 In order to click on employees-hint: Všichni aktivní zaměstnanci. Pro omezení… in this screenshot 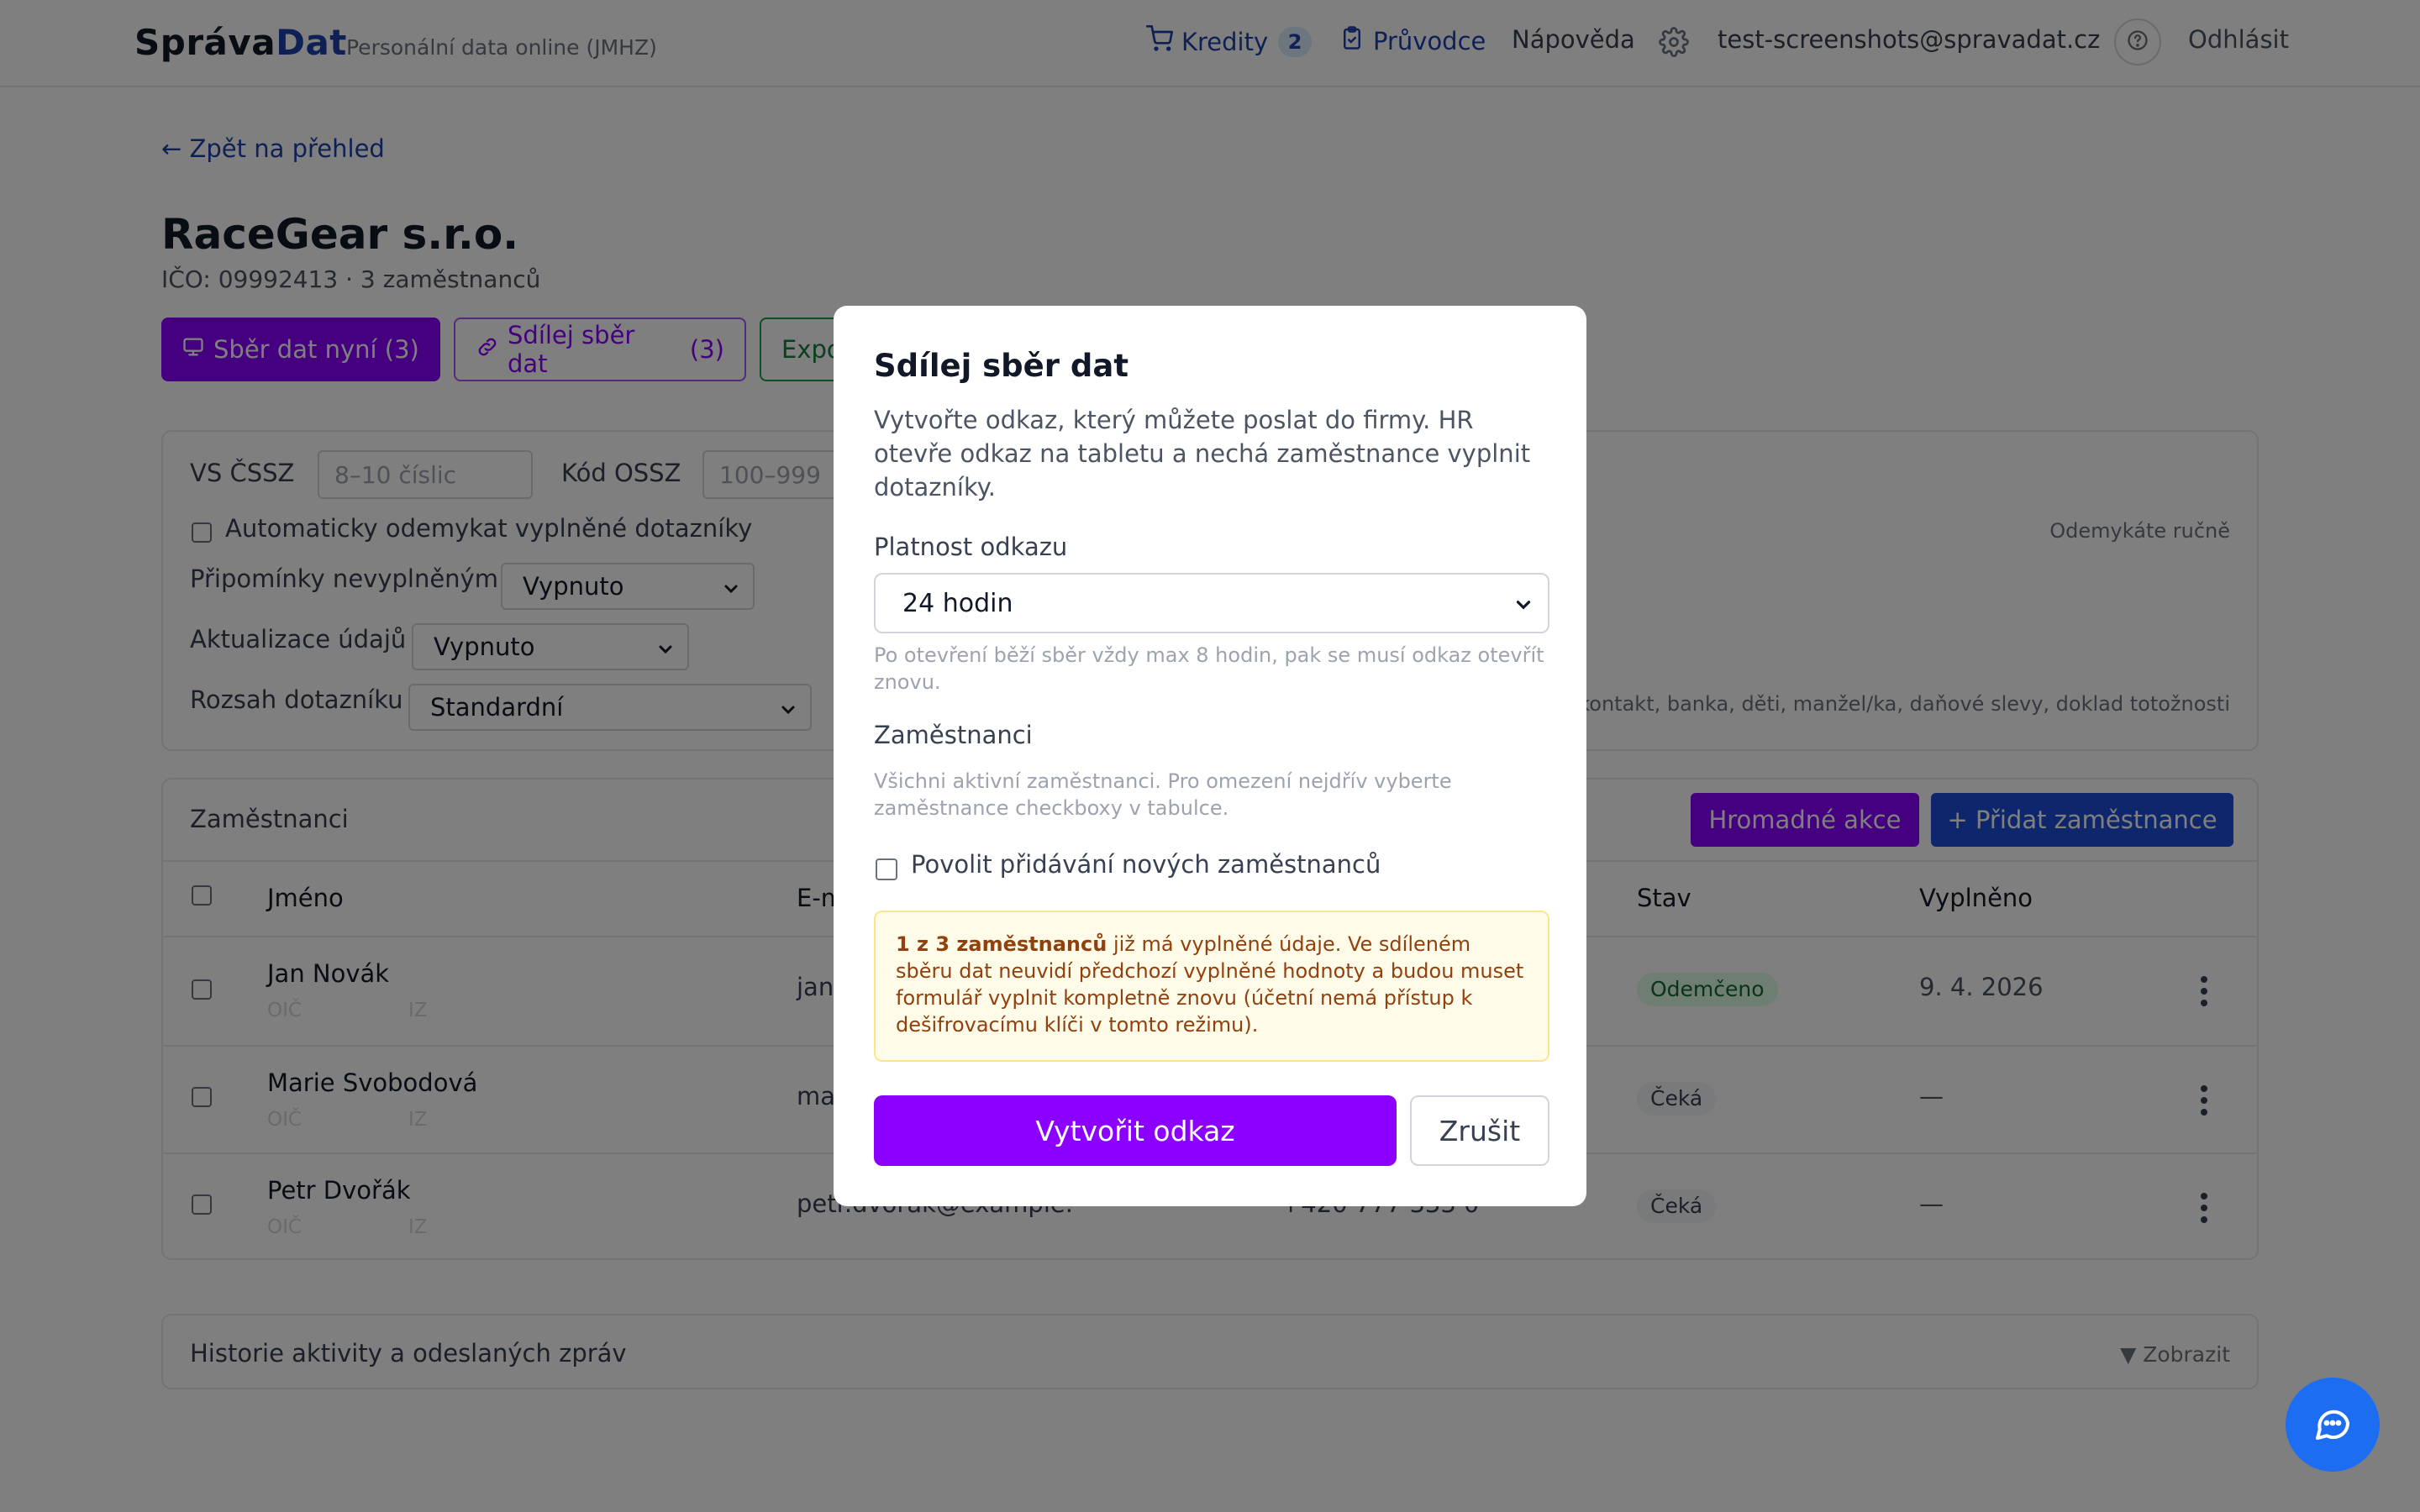, I will do `click(1163, 794)`.